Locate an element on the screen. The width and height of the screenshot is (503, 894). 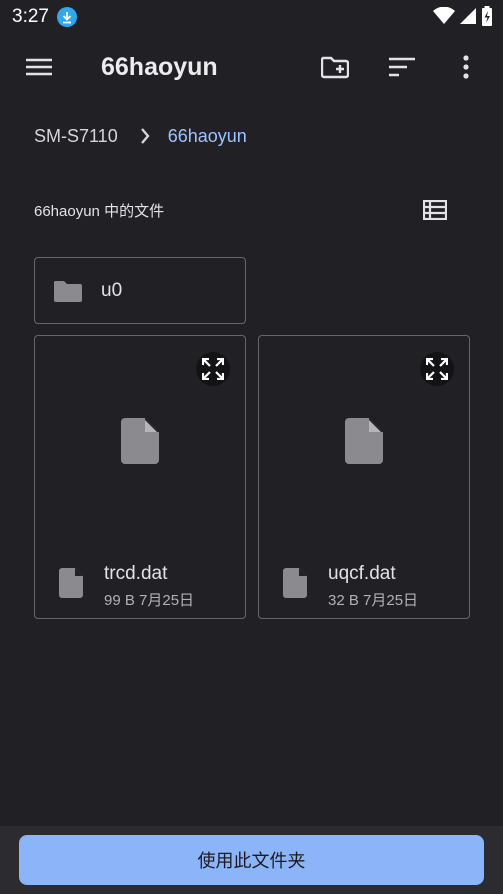
menu-icon is located at coordinates (39, 67).